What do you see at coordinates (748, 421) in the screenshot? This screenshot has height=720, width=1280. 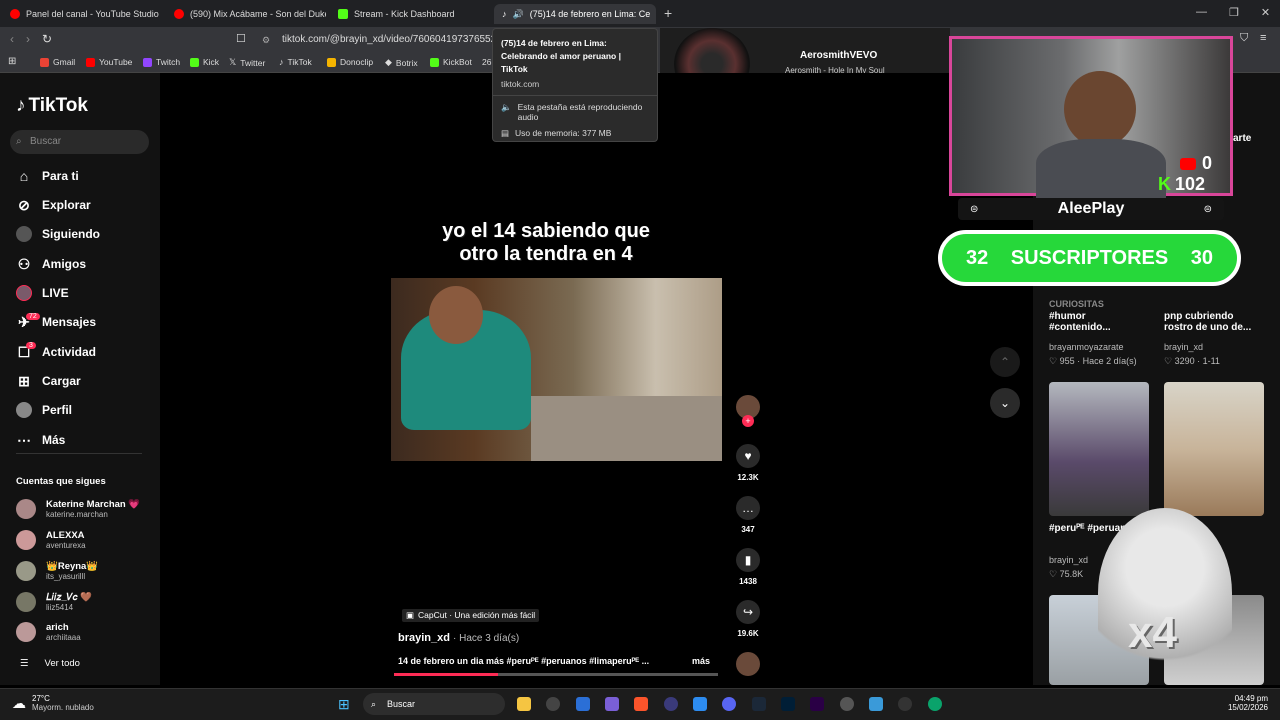 I see `follow-plus-icon: +` at bounding box center [748, 421].